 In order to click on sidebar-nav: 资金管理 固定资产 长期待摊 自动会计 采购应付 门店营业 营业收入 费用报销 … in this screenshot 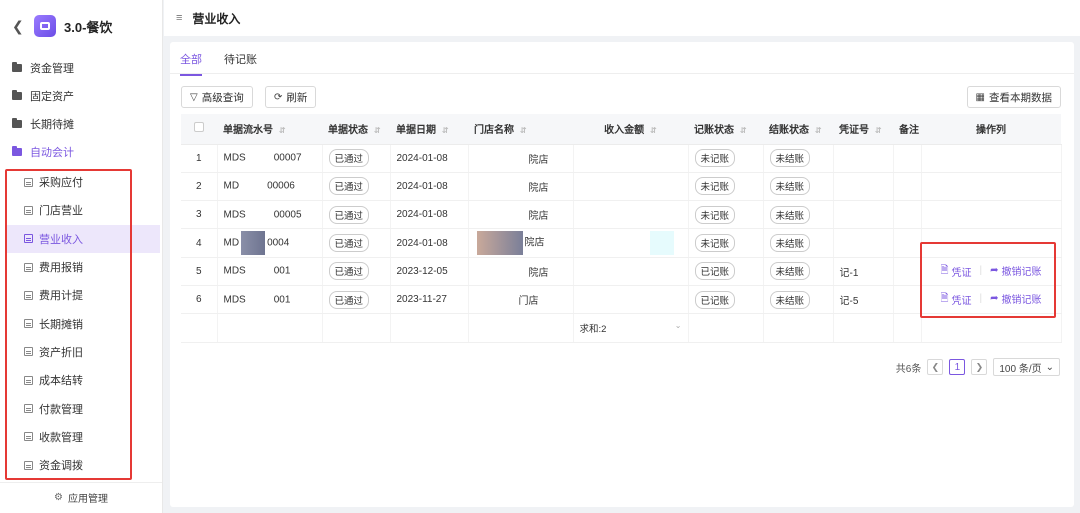, I will do `click(81, 266)`.